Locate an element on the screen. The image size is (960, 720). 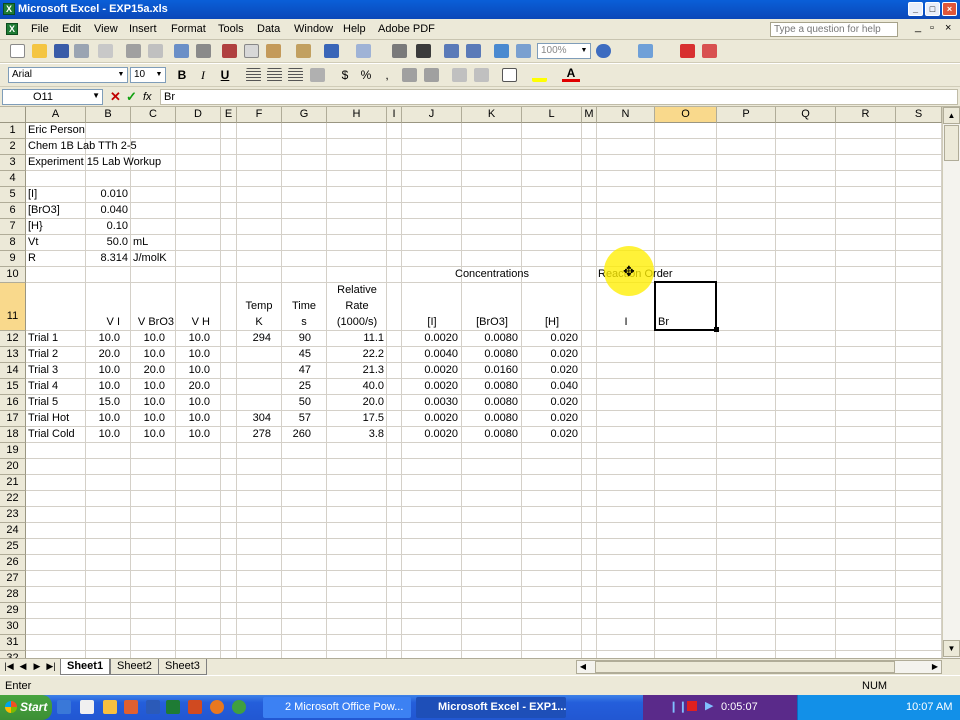
row-header-11: 11 is located at coordinates (13, 307).